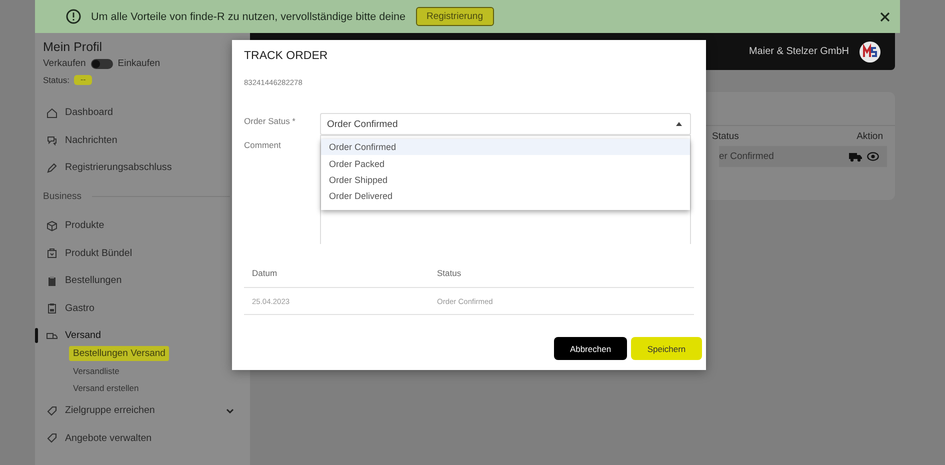 The height and width of the screenshot is (465, 945). What do you see at coordinates (72, 226) in the screenshot?
I see `sidebar-item: Produkte` at bounding box center [72, 226].